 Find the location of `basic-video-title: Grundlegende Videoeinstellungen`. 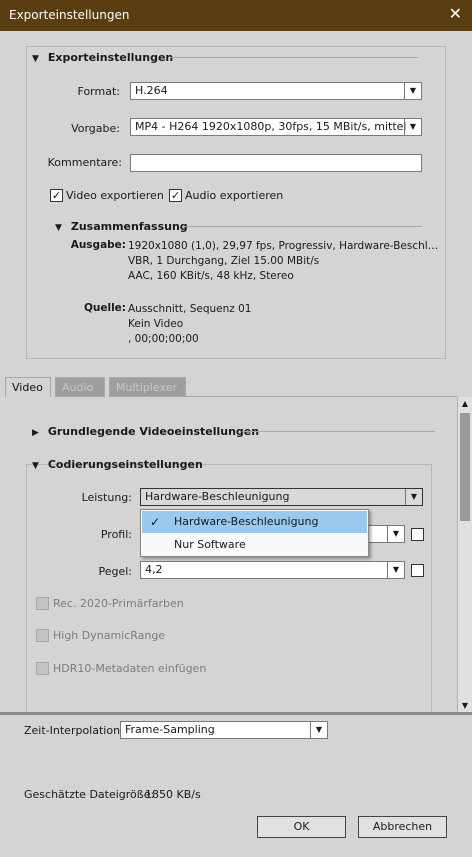

basic-video-title: Grundlegende Videoeinstellungen is located at coordinates (153, 431).